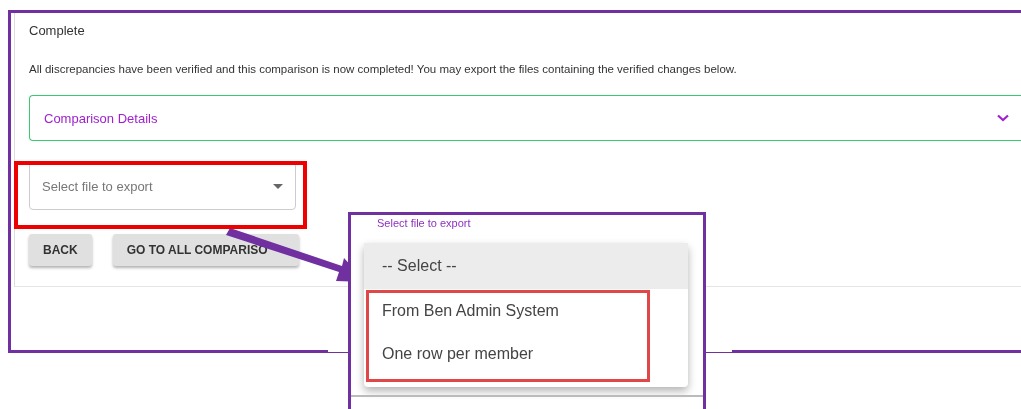 This screenshot has width=1021, height=409. Describe the element at coordinates (525, 118) in the screenshot. I see `comparison-details-accordion: Comparison Details` at that location.